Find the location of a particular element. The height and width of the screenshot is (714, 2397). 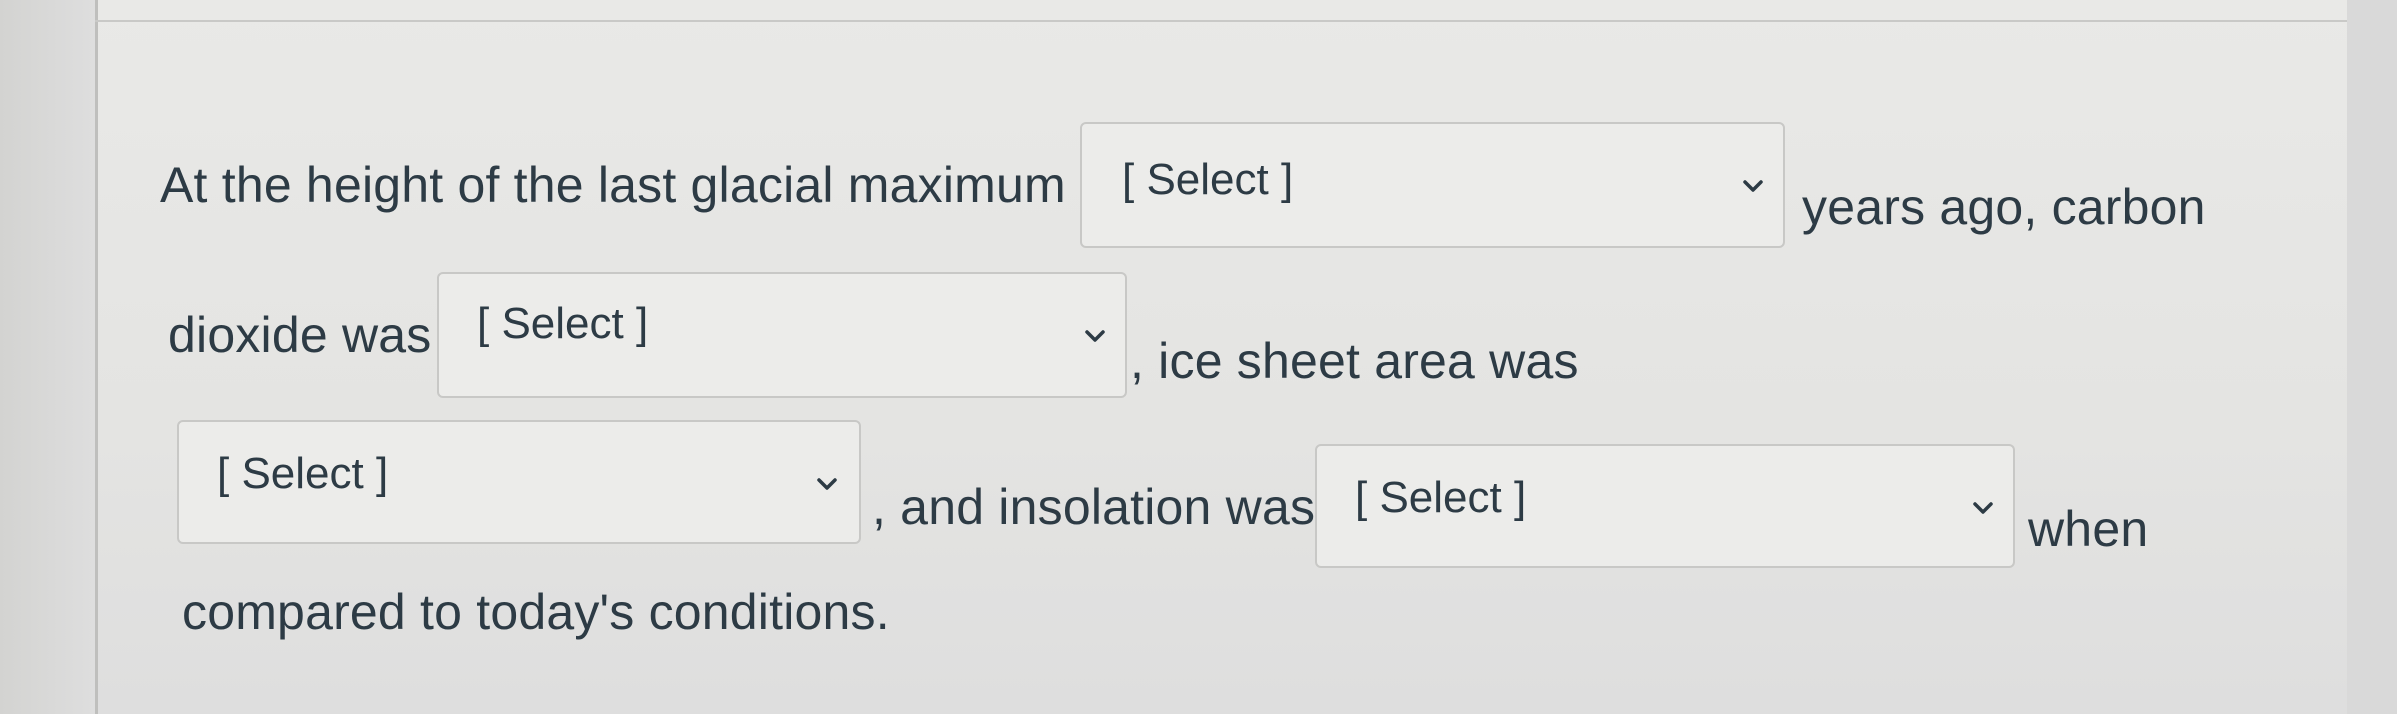

question-text-line2-start: dioxide was is located at coordinates (300, 335).